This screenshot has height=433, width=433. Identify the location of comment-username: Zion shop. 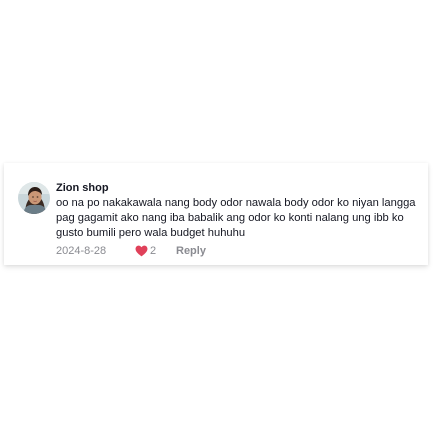
(241, 188).